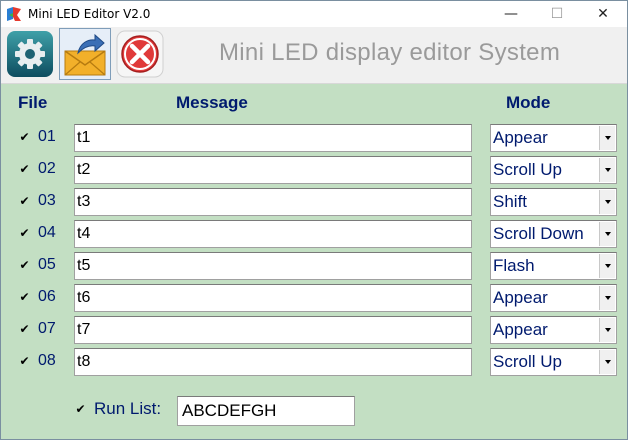 The width and height of the screenshot is (628, 440). I want to click on exit-button, so click(140, 54).